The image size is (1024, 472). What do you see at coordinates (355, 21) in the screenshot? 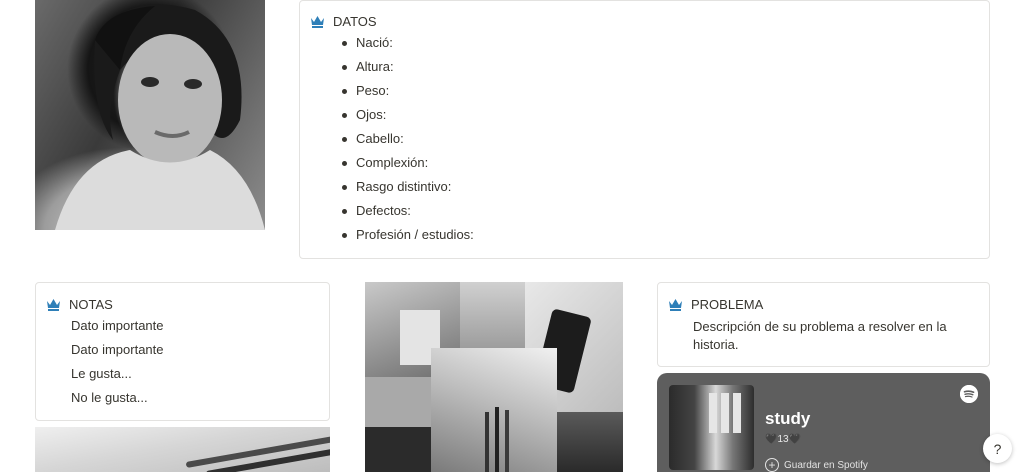
I see `datos-title: DATOS` at bounding box center [355, 21].